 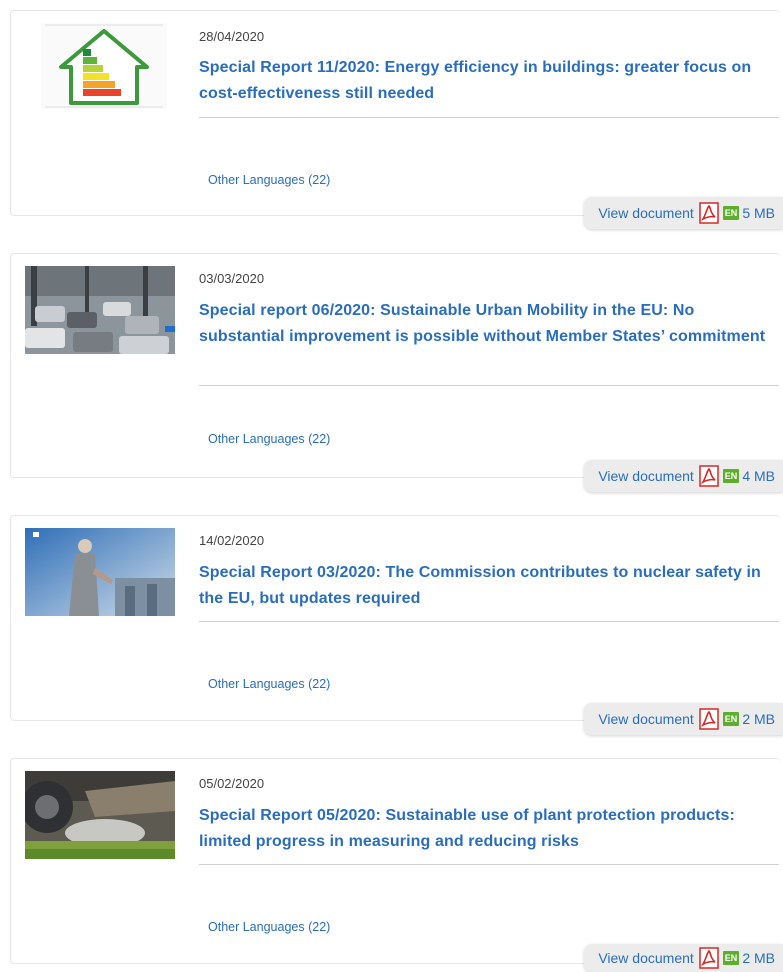 I want to click on view-document-button: View document EN 4 MB, so click(x=683, y=476).